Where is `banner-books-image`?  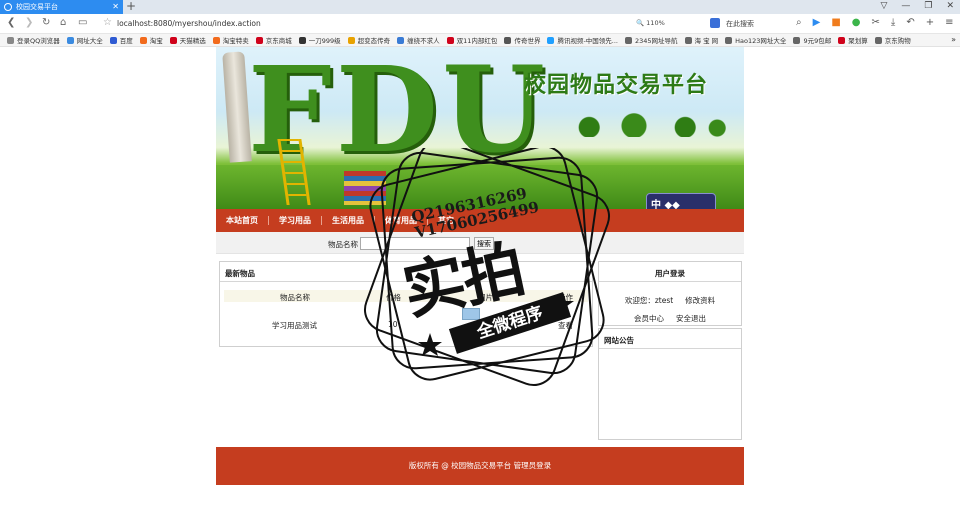
banner-books-image is located at coordinates (365, 188).